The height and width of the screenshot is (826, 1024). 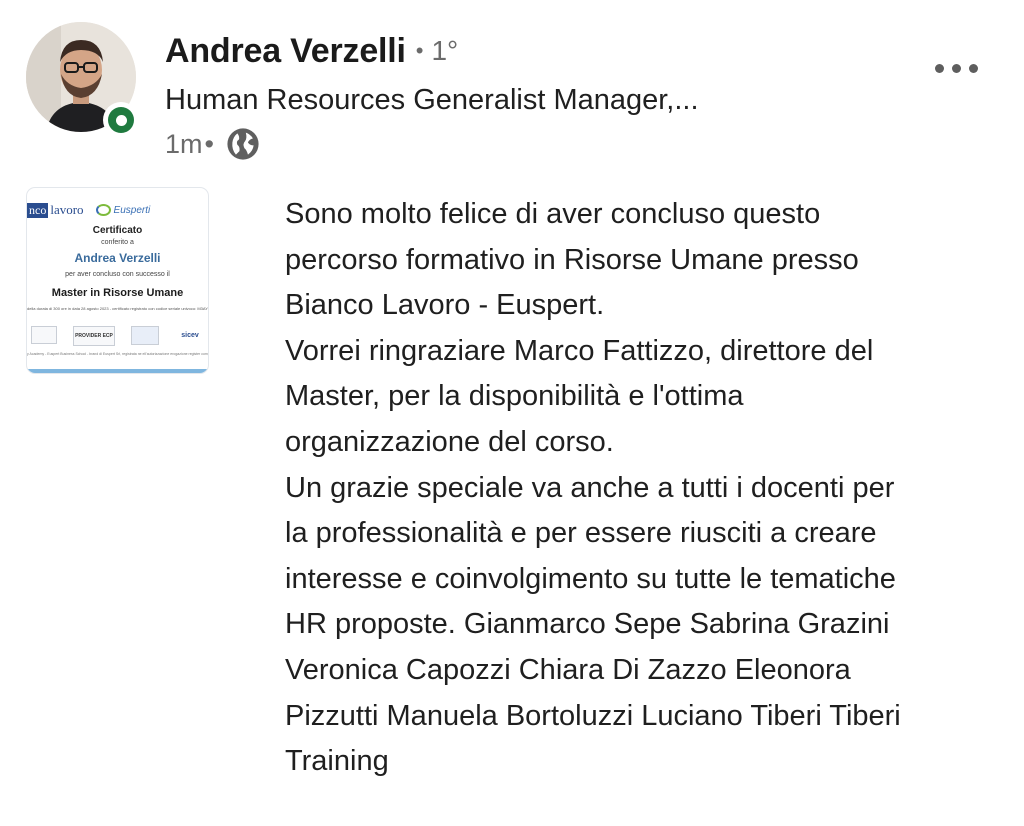 I want to click on globe-icon, so click(x=243, y=144).